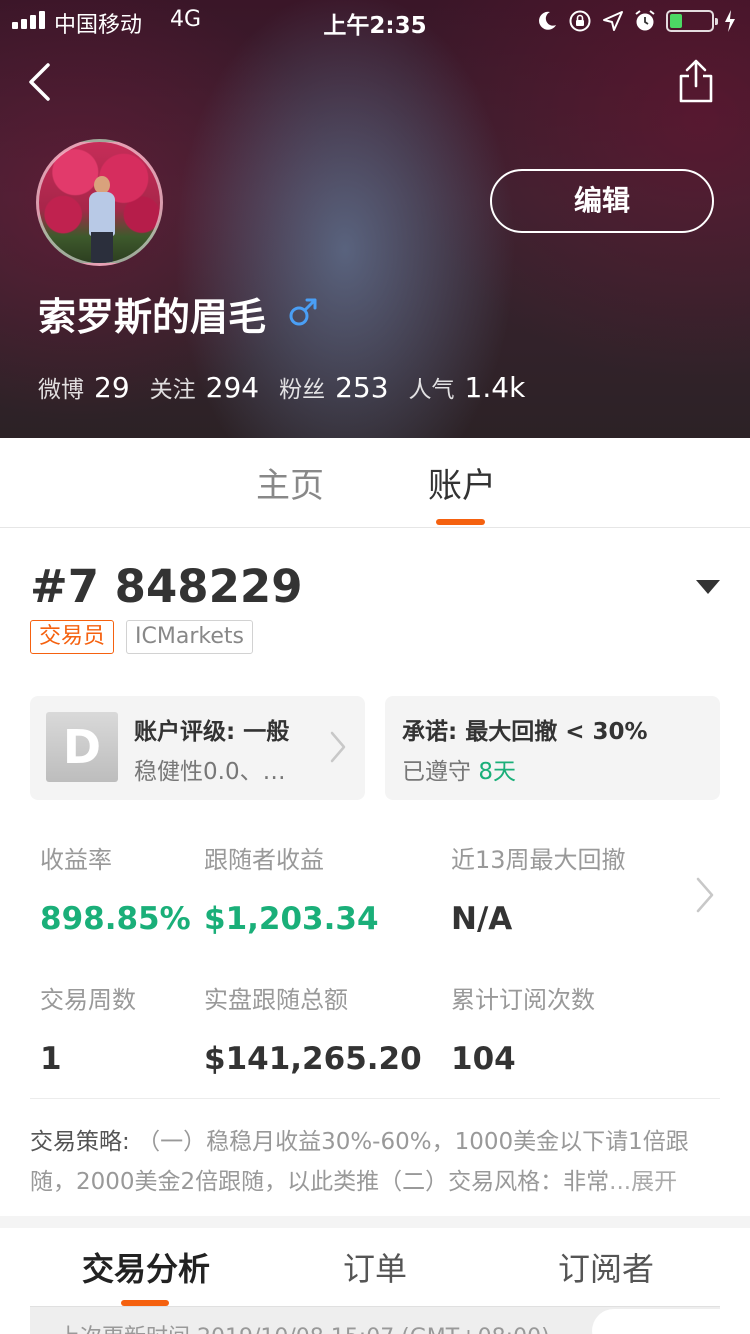 This screenshot has width=750, height=1334. I want to click on stat-following-value: 294, so click(232, 387).